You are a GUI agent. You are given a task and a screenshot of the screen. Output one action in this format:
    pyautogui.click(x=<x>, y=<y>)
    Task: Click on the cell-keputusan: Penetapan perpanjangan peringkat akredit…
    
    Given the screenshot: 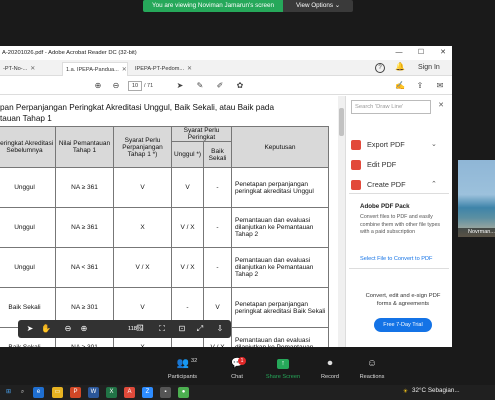 What is the action you would take?
    pyautogui.click(x=280, y=307)
    